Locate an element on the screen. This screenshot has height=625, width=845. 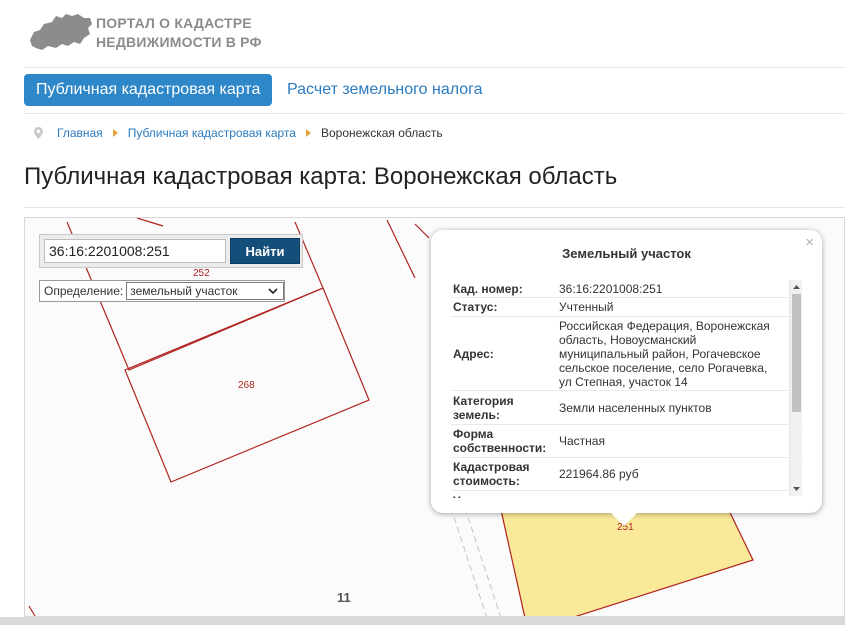
block-label: 11 is located at coordinates (344, 597).